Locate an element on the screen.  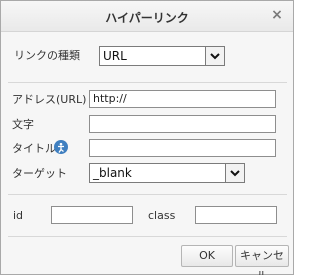
target-value: _blank is located at coordinates (112, 173).